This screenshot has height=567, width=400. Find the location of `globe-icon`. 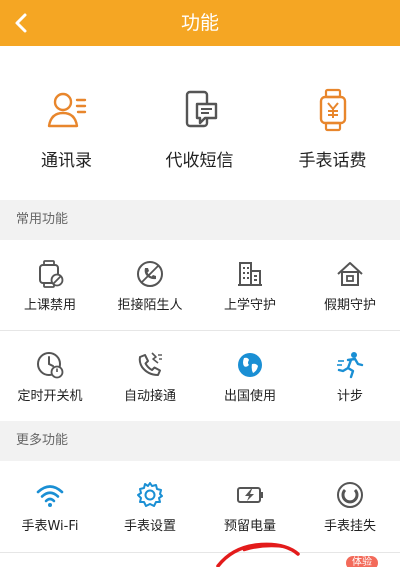

globe-icon is located at coordinates (250, 365).